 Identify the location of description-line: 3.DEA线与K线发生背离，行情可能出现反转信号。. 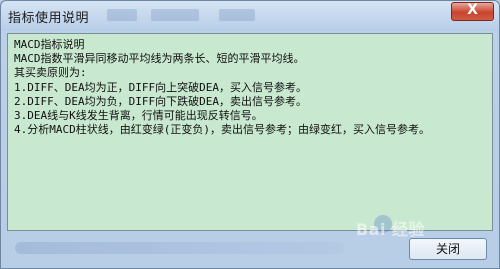
(138, 116).